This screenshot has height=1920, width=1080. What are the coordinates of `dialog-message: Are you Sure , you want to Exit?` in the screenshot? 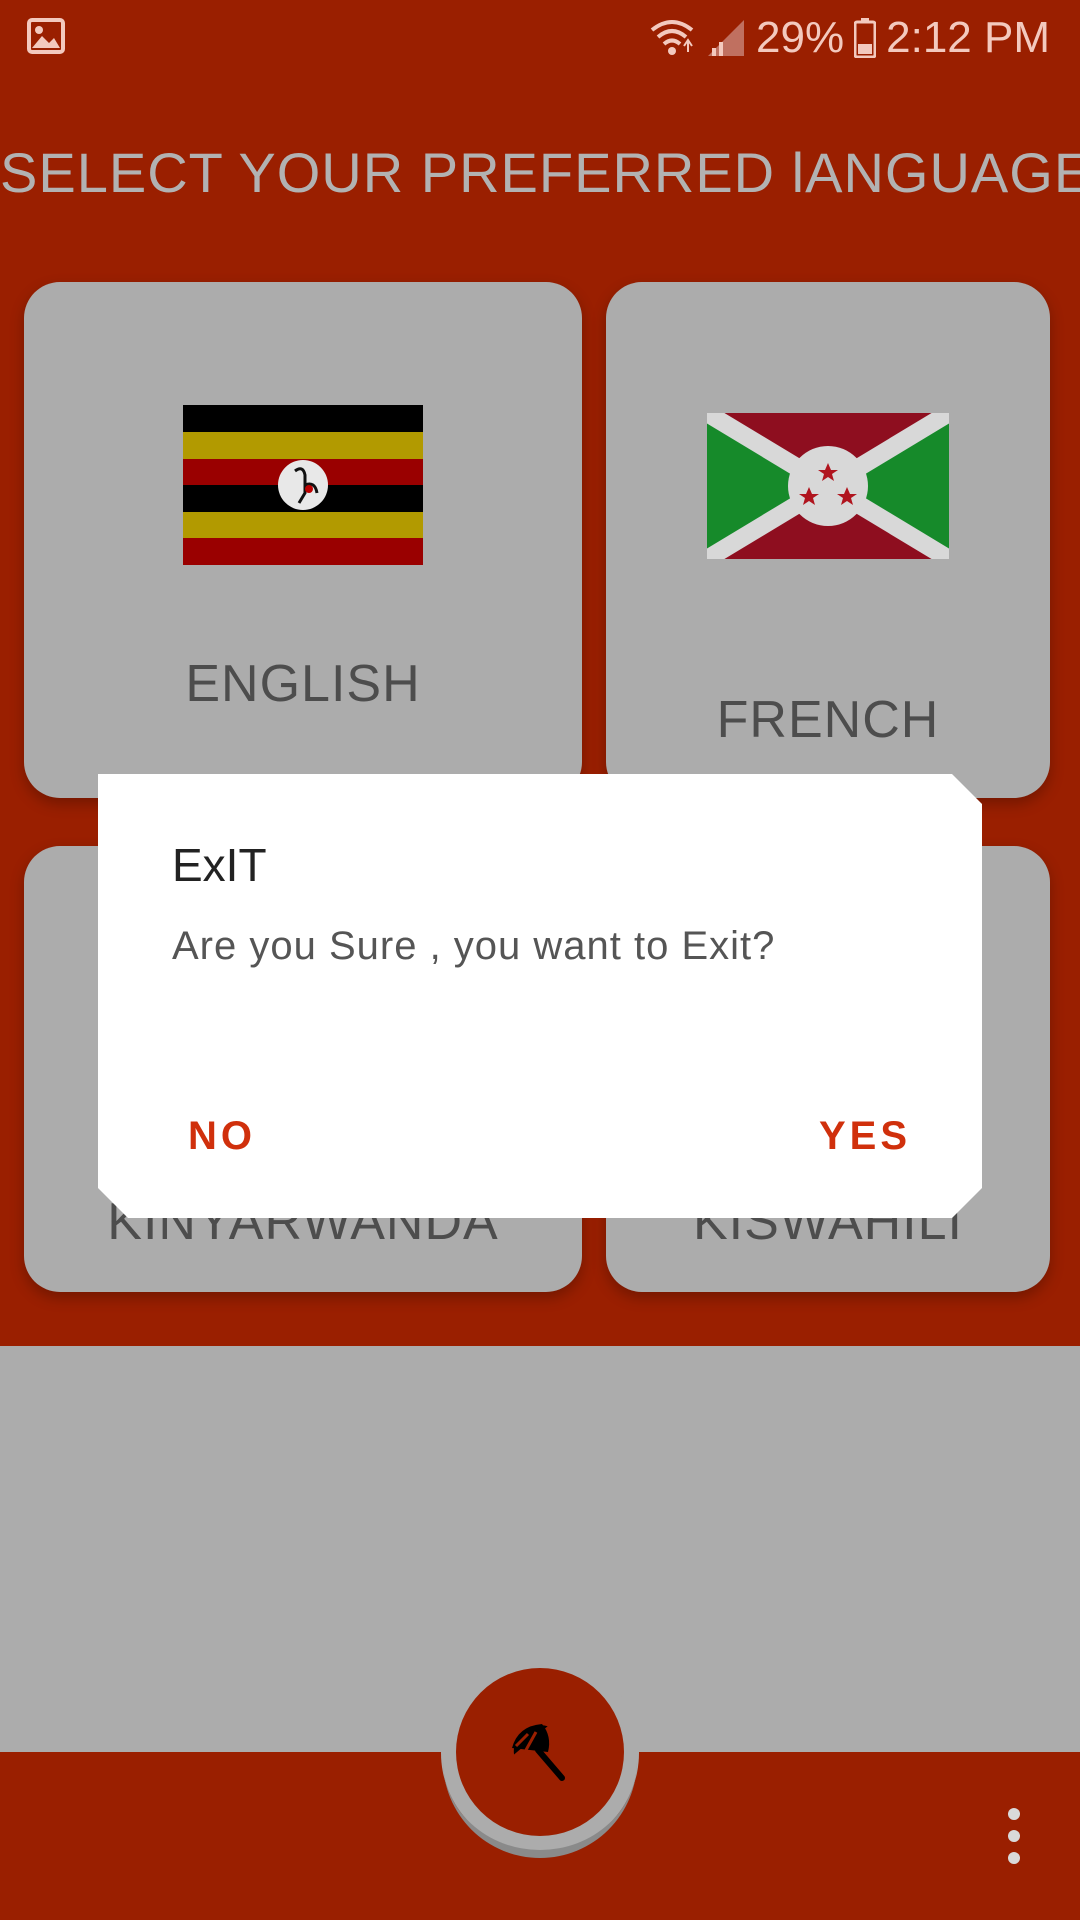 It's located at (474, 946).